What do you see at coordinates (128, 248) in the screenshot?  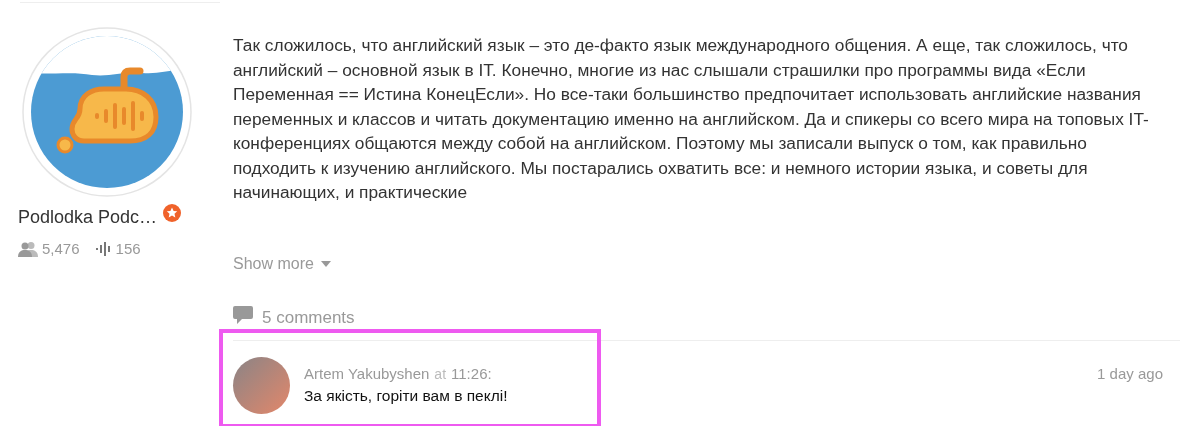 I see `episode-count: 156` at bounding box center [128, 248].